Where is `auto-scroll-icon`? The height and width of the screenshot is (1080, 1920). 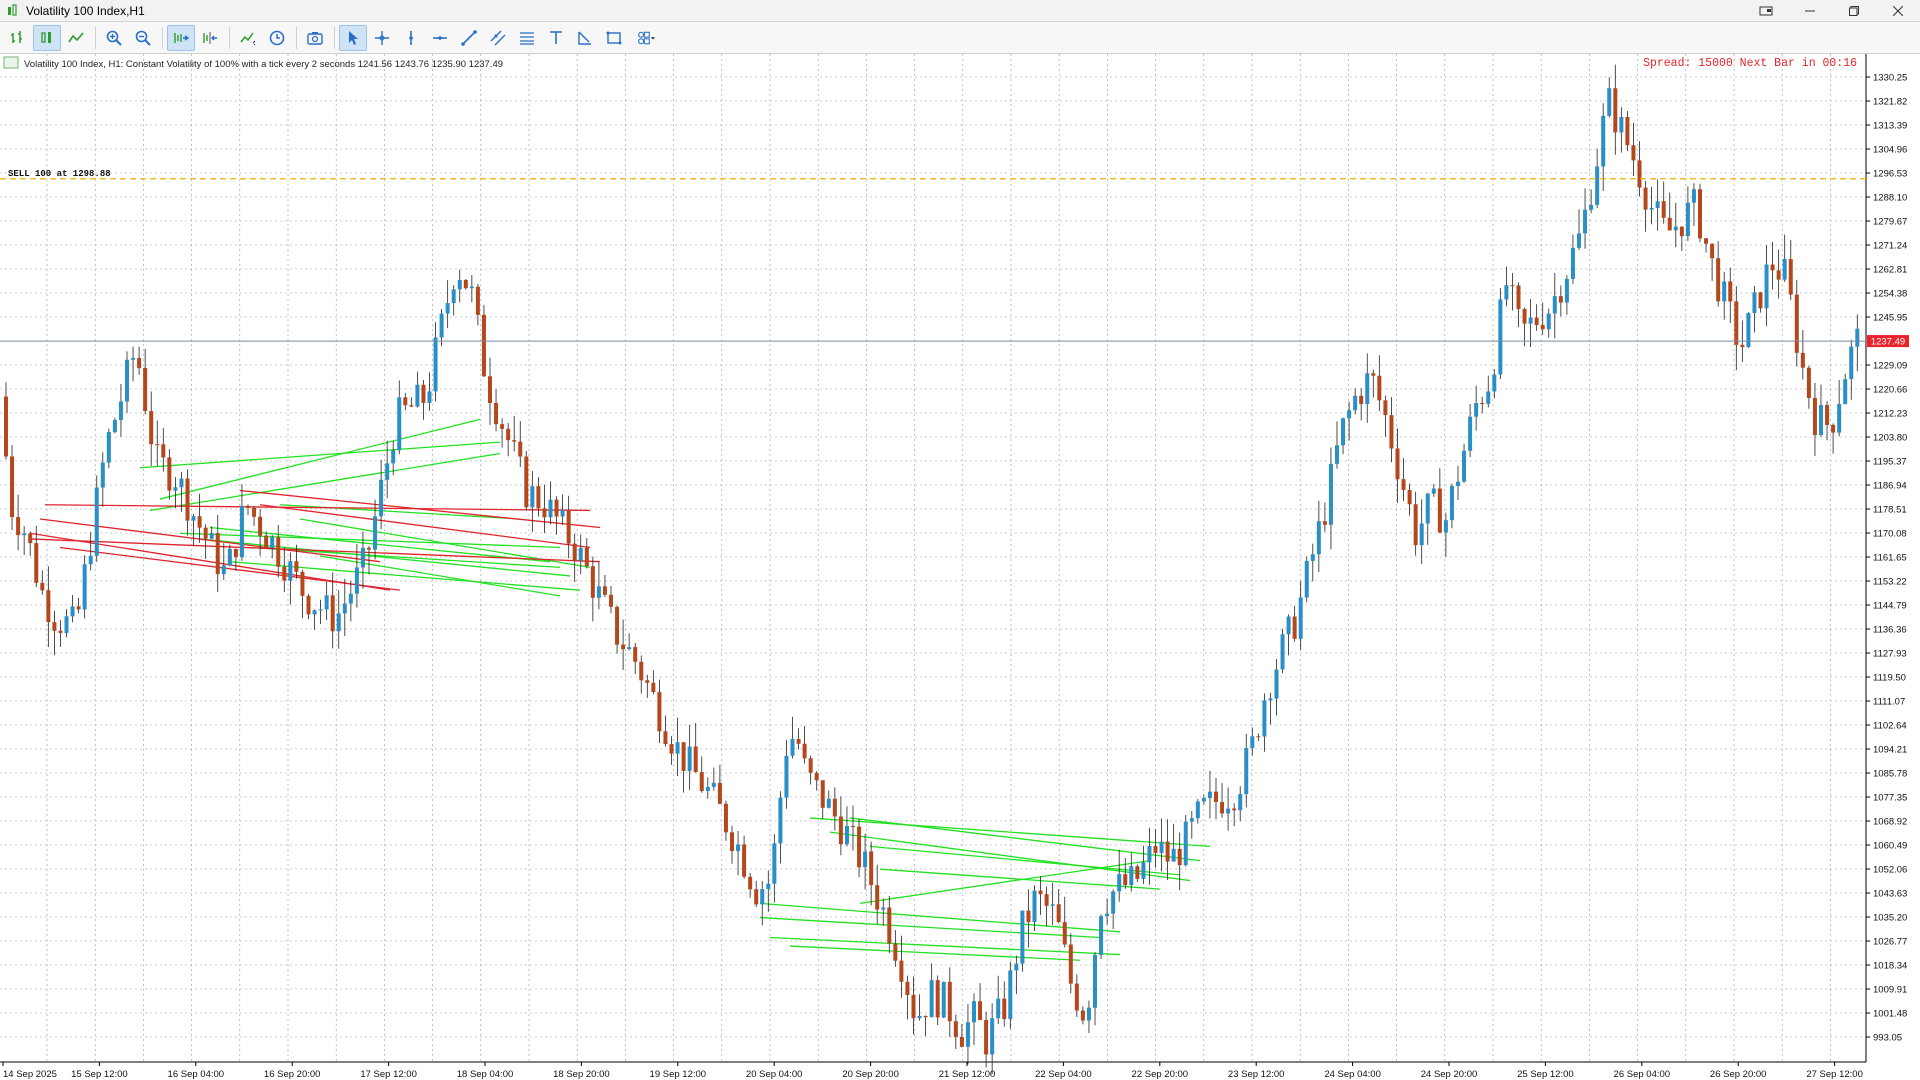
auto-scroll-icon is located at coordinates (181, 37).